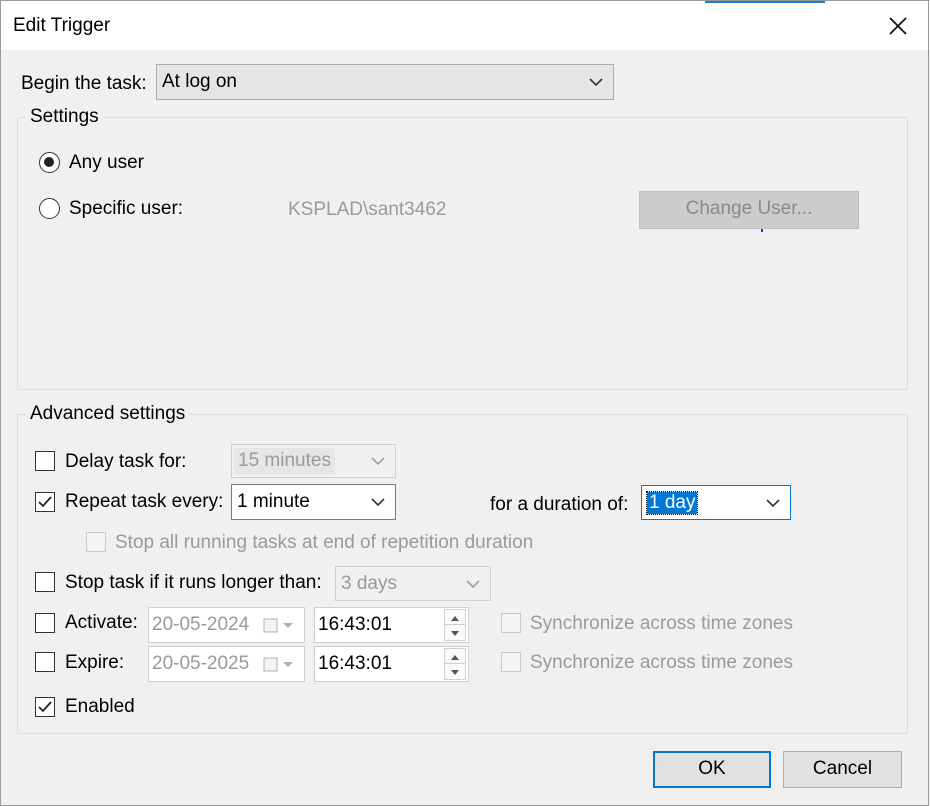 This screenshot has width=930, height=806. What do you see at coordinates (199, 81) in the screenshot?
I see `begin-task-value: At log on` at bounding box center [199, 81].